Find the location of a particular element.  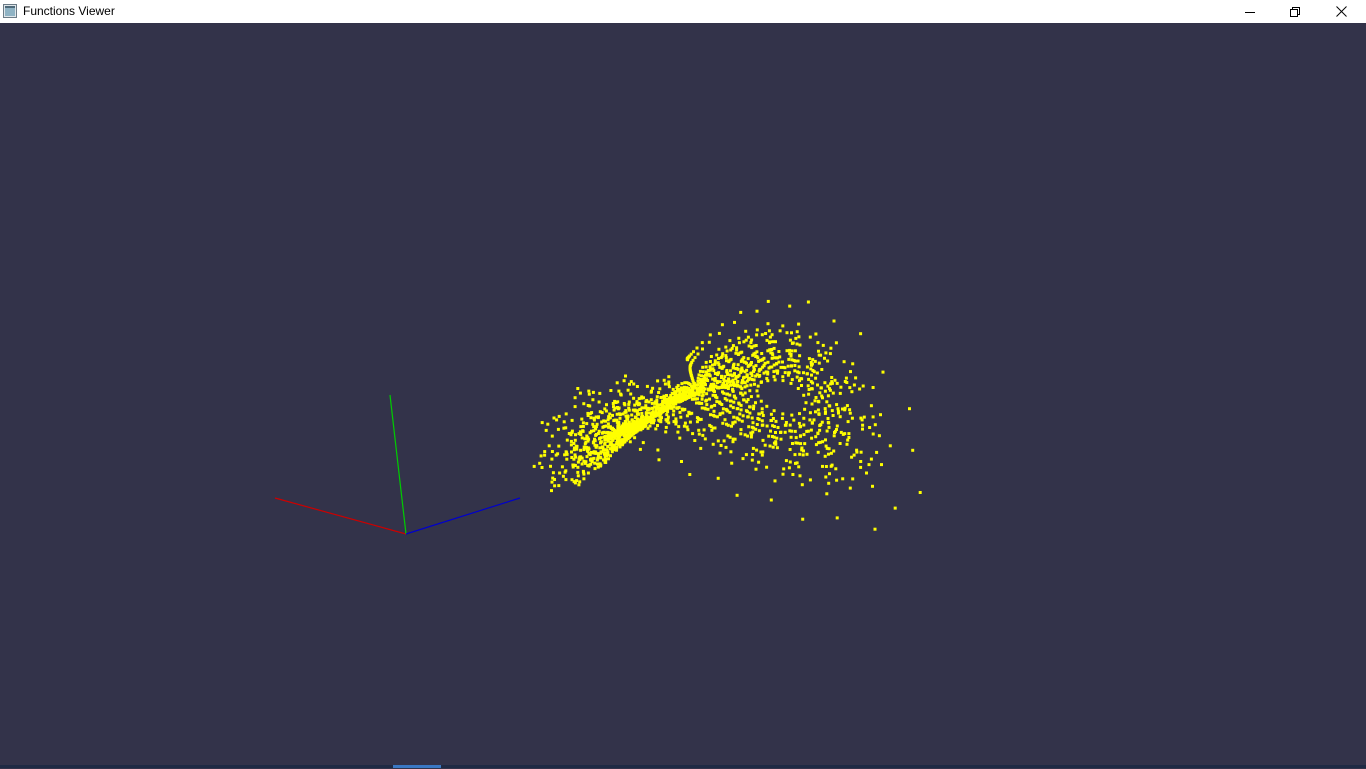

minimize-button is located at coordinates (1250, 11).